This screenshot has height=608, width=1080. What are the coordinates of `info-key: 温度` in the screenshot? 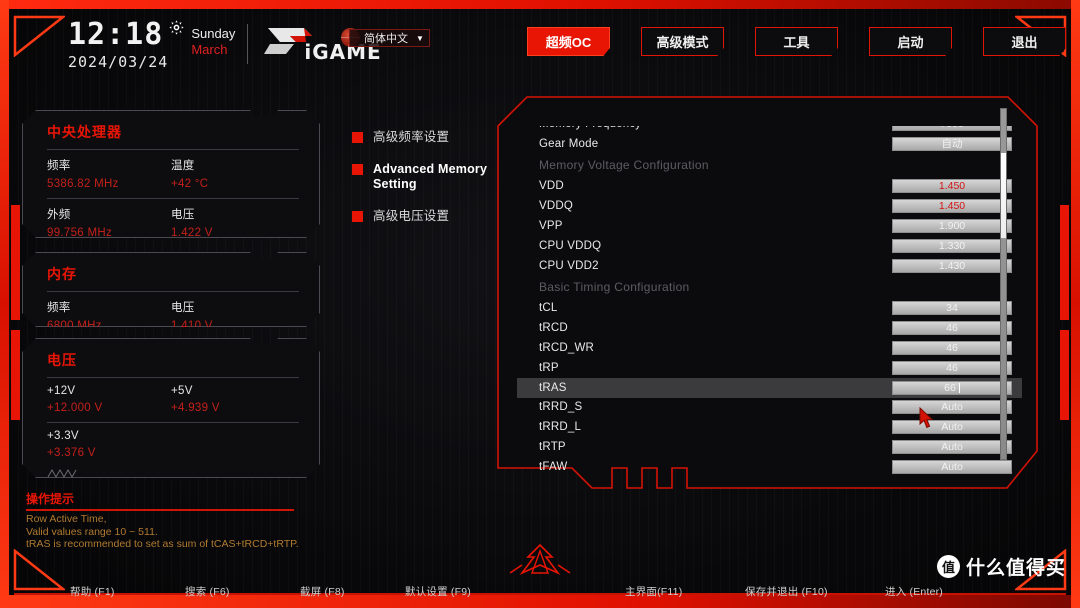 It's located at (183, 166).